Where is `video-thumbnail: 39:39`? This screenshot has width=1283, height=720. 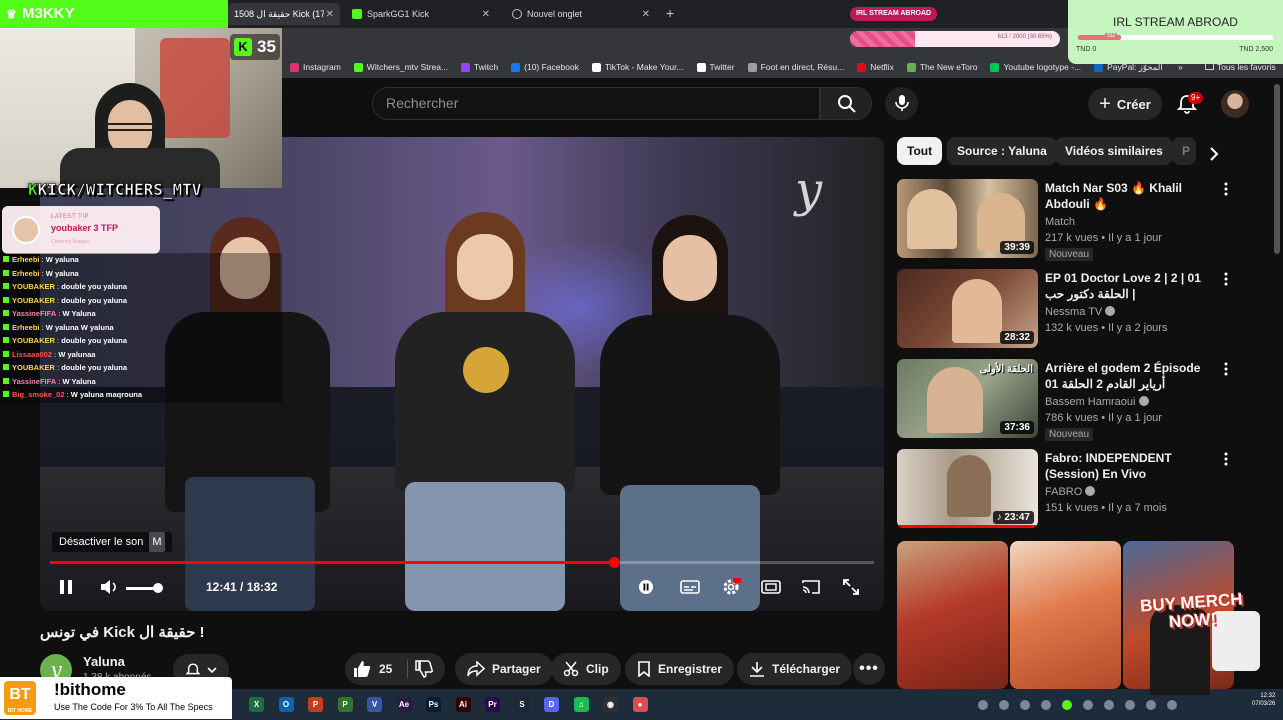 video-thumbnail: 39:39 is located at coordinates (967, 218).